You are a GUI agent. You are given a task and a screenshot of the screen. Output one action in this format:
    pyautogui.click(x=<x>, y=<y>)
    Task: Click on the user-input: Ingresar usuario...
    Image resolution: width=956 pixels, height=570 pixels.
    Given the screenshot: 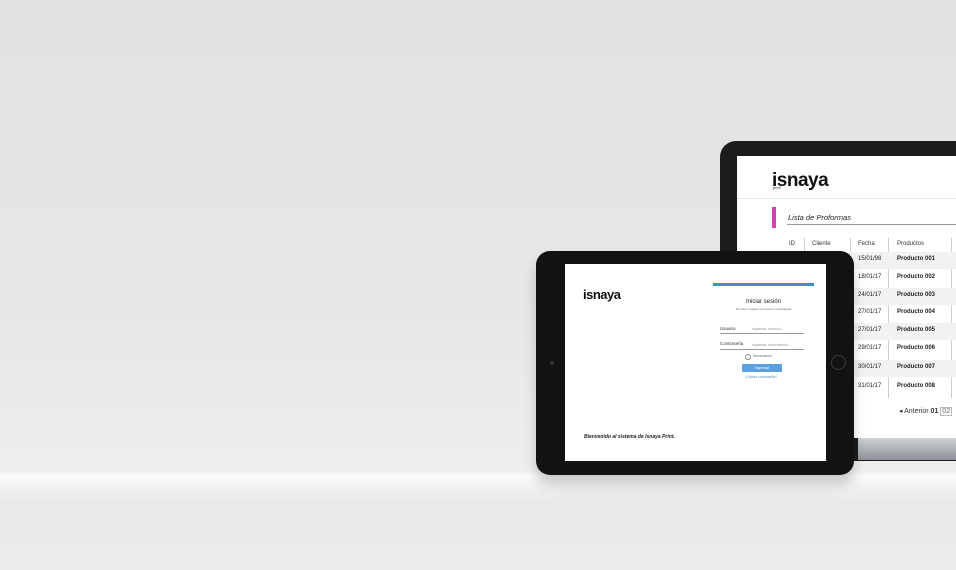 What is the action you would take?
    pyautogui.click(x=768, y=328)
    